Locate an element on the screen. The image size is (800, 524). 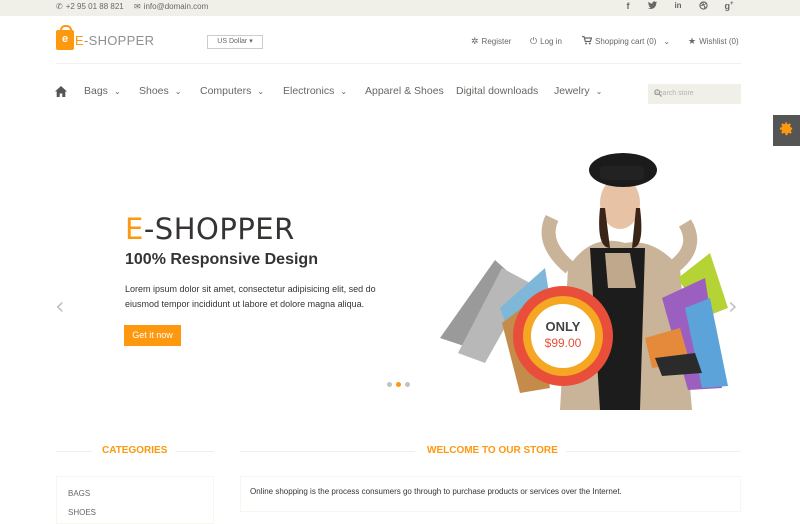
cart-label: Shopping cart (0) is located at coordinates (626, 41).